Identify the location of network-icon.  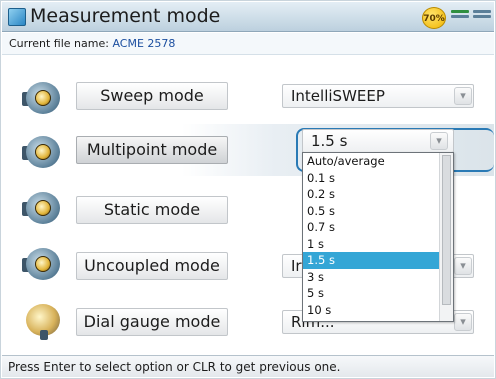
(482, 17).